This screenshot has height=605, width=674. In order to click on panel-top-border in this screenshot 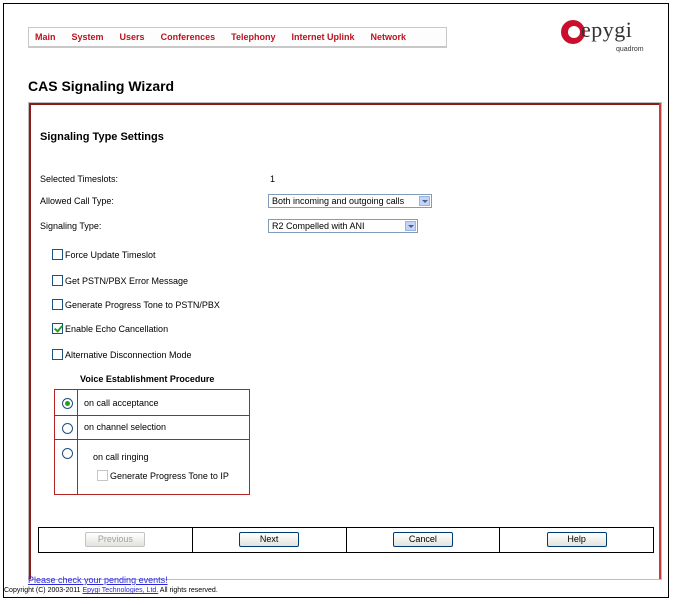, I will do `click(345, 104)`.